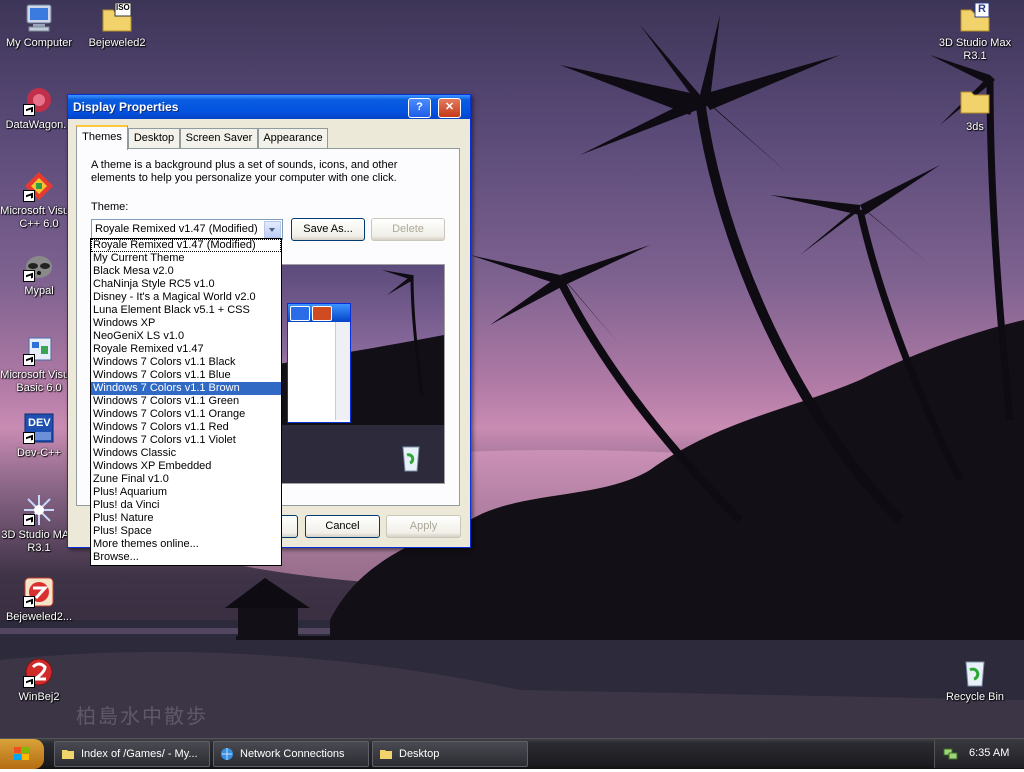 This screenshot has width=1024, height=772. What do you see at coordinates (227, 754) in the screenshot?
I see `network-globe-icon` at bounding box center [227, 754].